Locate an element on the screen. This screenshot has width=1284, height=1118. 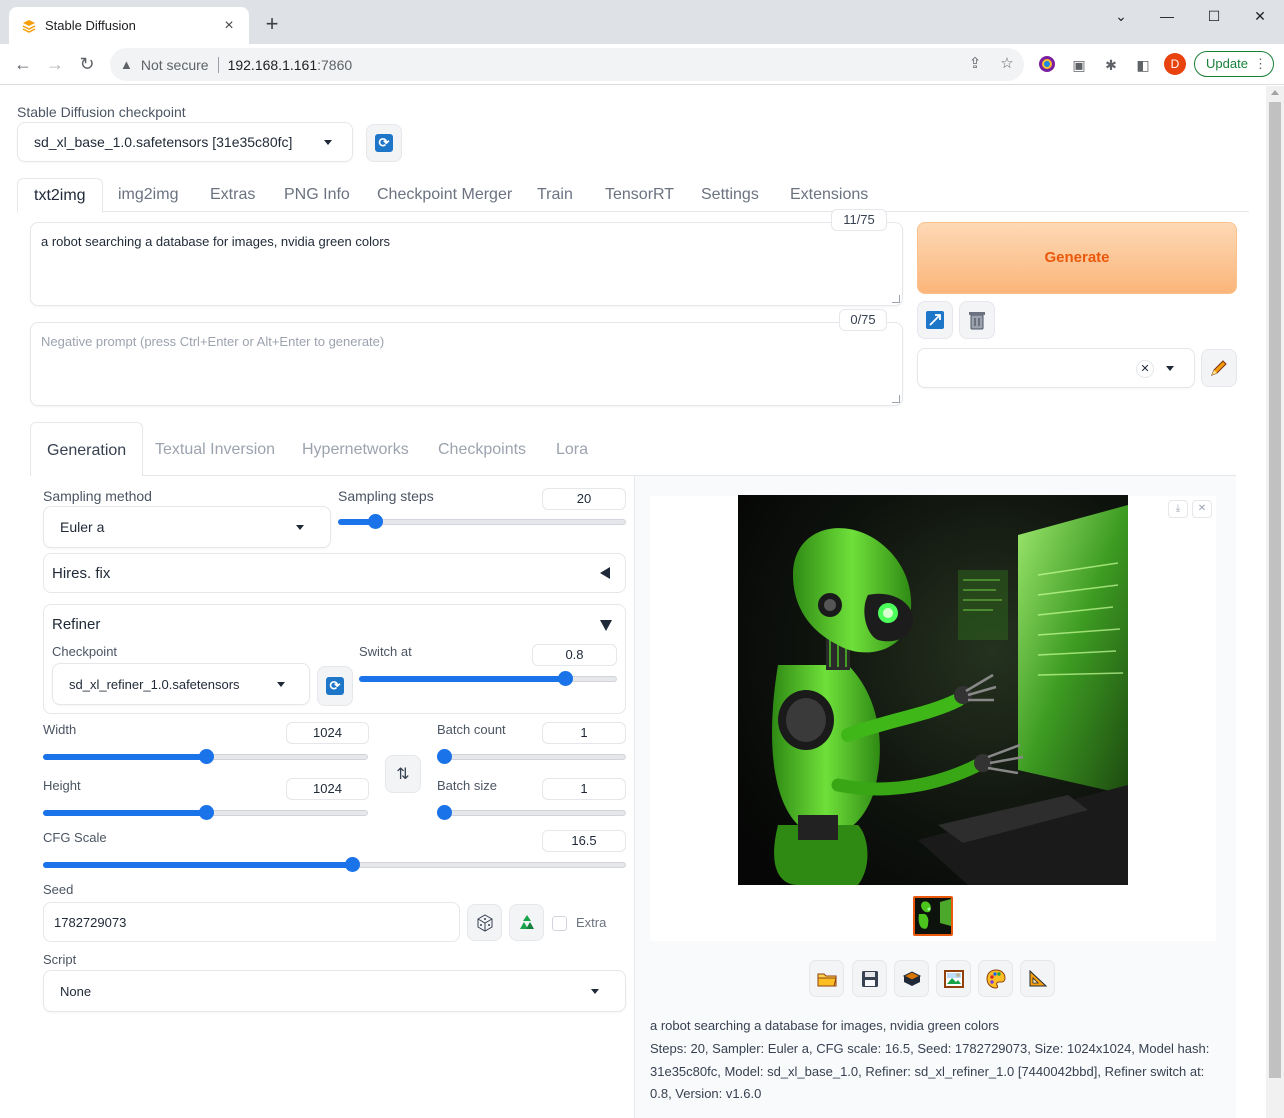
switch-at-slider is located at coordinates (488, 678).